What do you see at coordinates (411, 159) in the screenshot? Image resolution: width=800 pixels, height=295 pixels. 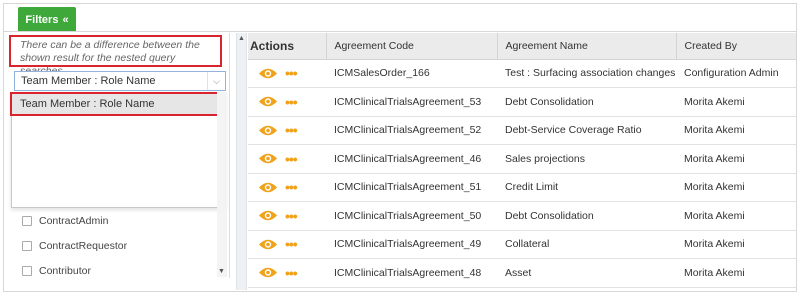 I see `cell-agreement-code: ICMClinicalTrialsAgreement_46` at bounding box center [411, 159].